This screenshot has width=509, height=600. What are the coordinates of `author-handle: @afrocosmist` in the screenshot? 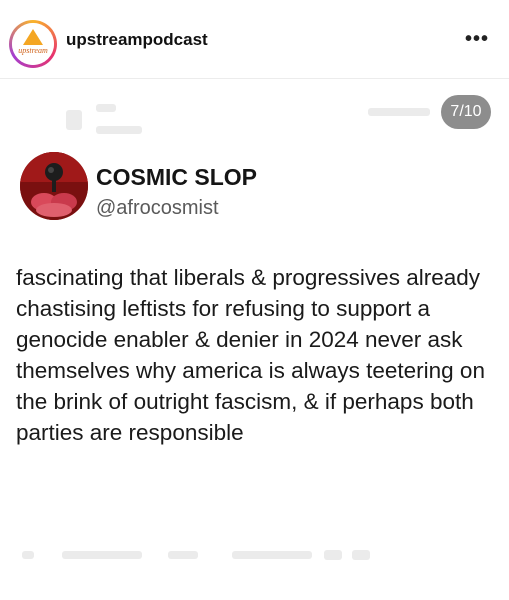 It's located at (157, 208).